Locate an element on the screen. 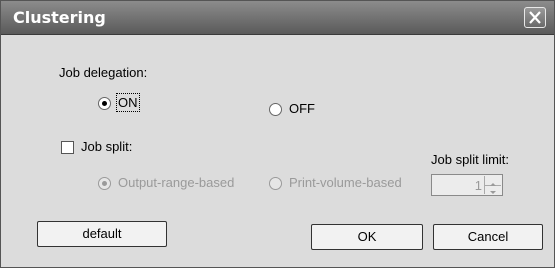  job-split-label: Job split: is located at coordinates (106, 146).